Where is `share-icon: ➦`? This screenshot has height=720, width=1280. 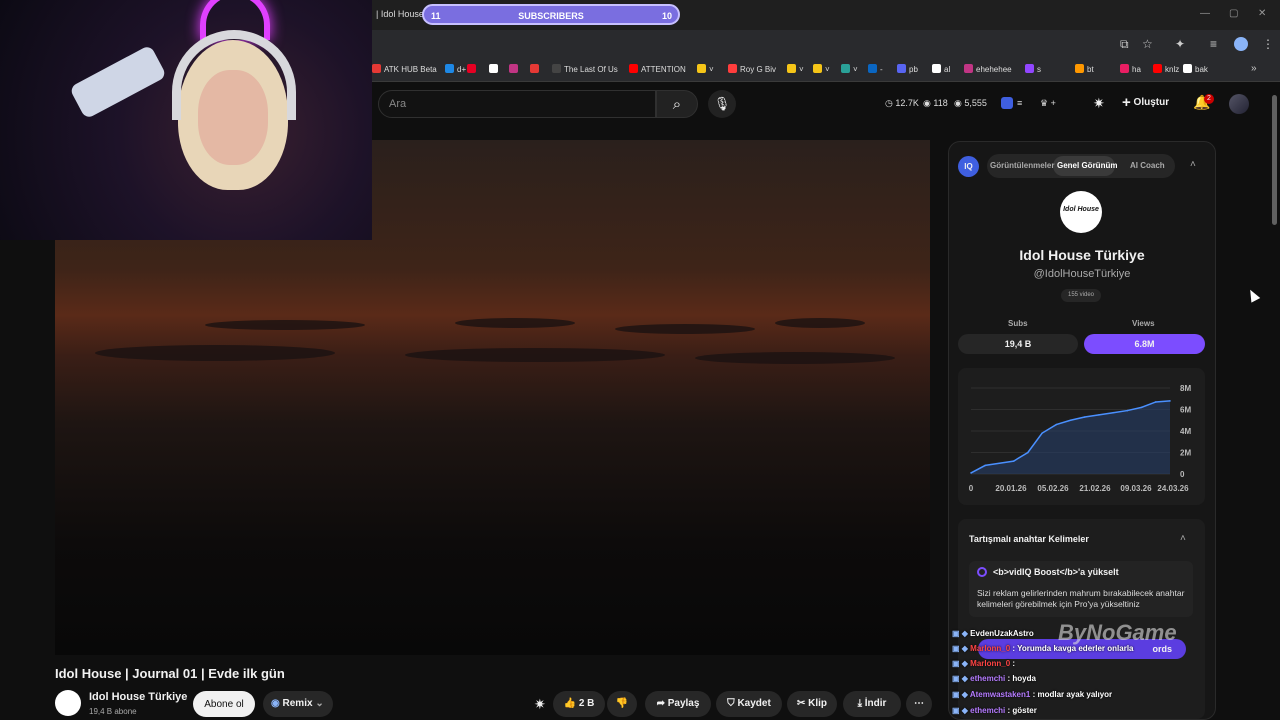 share-icon: ➦ is located at coordinates (660, 703).